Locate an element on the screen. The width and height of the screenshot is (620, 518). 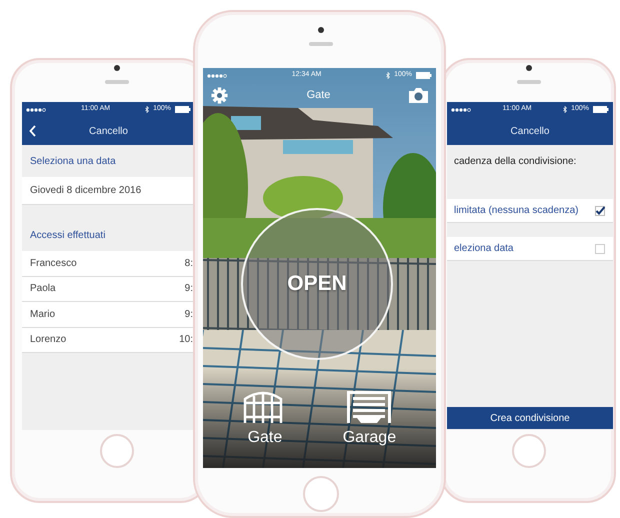
checkbox-empty is located at coordinates (600, 249).